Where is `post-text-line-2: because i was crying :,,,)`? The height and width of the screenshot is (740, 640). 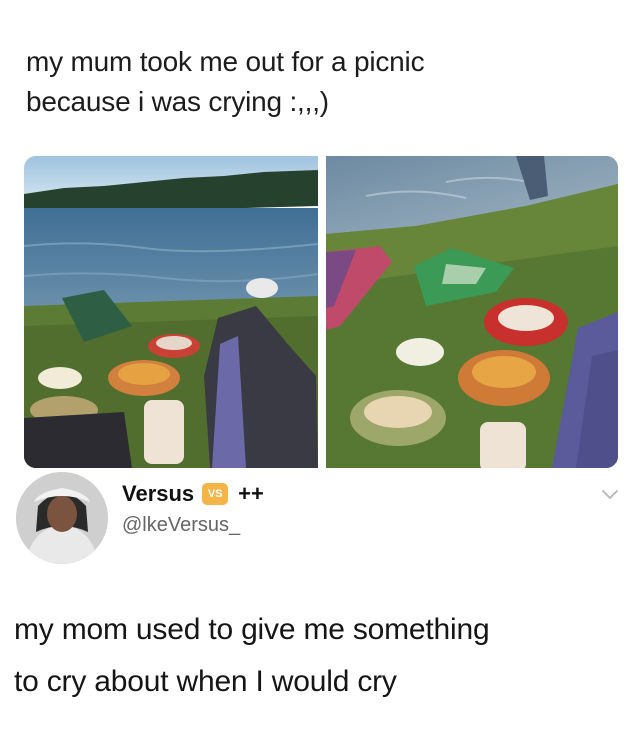
post-text-line-2: because i was crying :,,,) is located at coordinates (177, 101).